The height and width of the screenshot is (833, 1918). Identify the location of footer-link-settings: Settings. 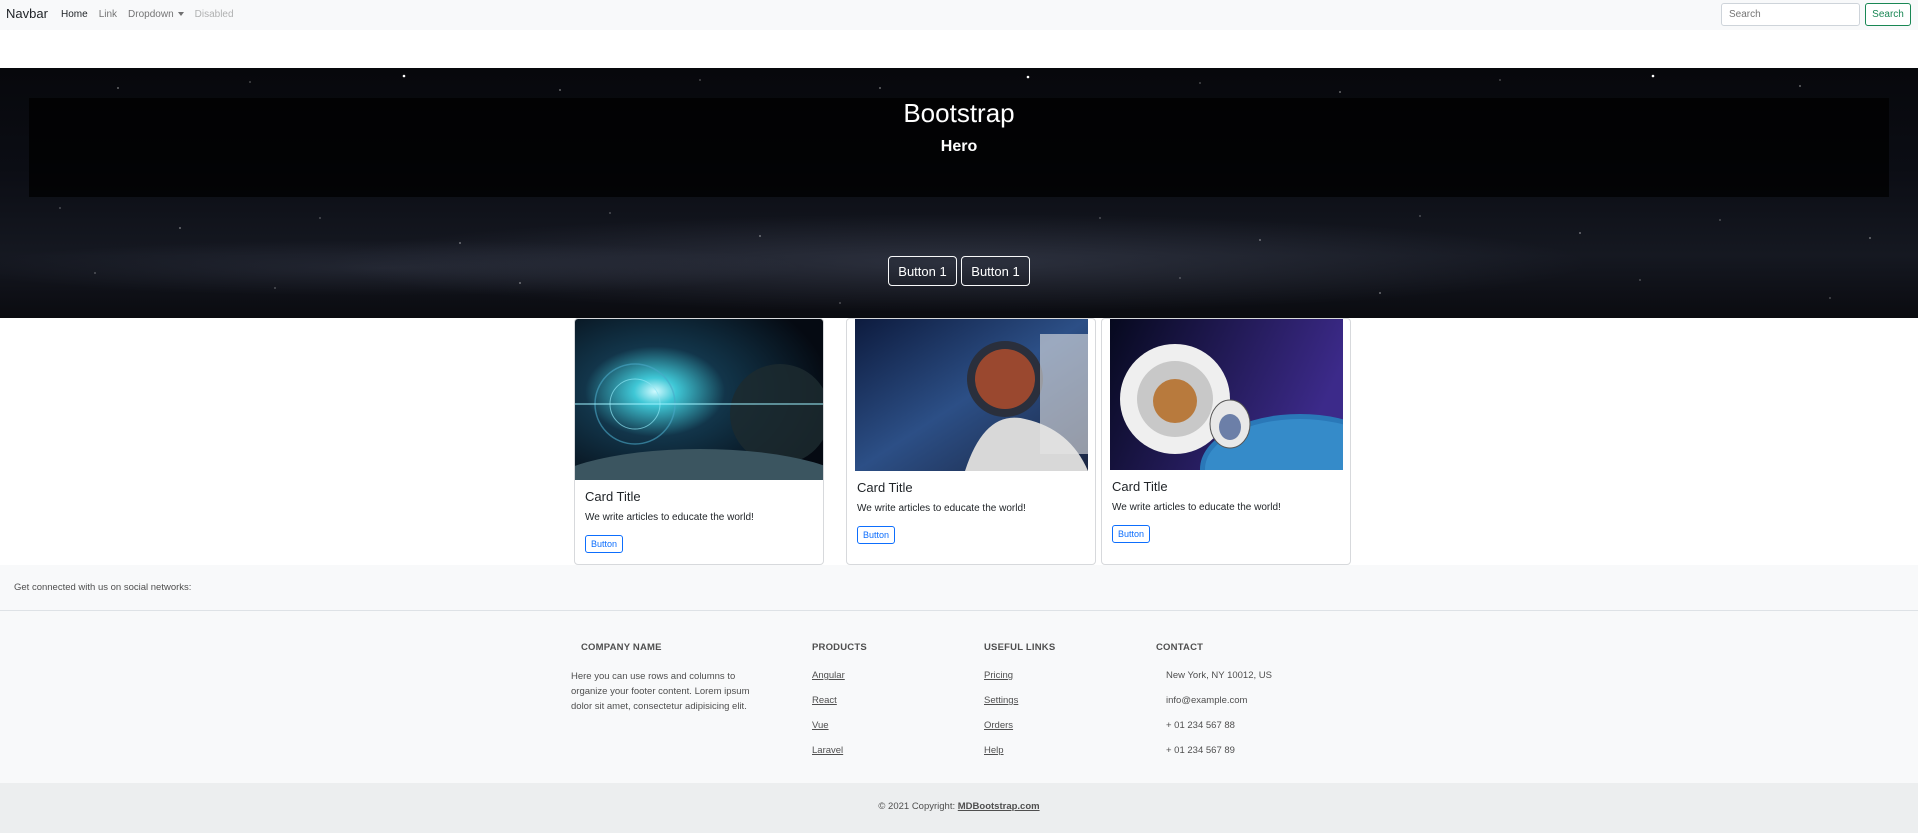
(1001, 700).